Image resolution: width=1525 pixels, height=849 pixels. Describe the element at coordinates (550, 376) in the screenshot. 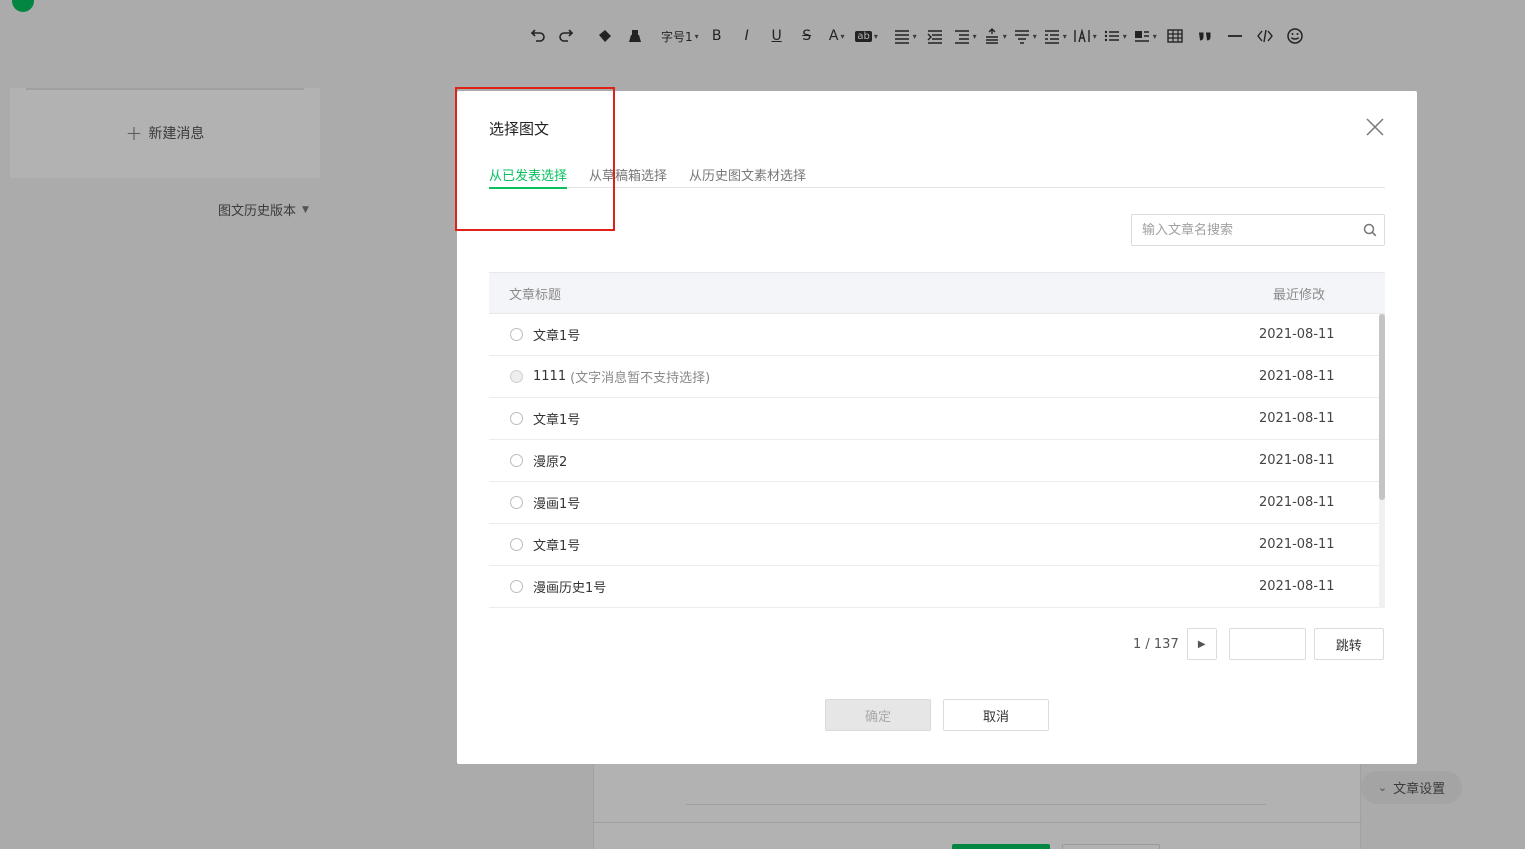

I see `article-title: 1111` at that location.